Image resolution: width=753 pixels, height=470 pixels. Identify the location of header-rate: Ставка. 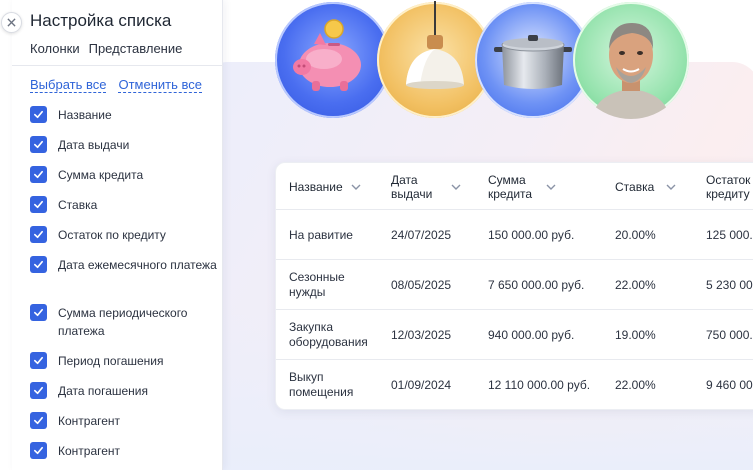
(655, 186).